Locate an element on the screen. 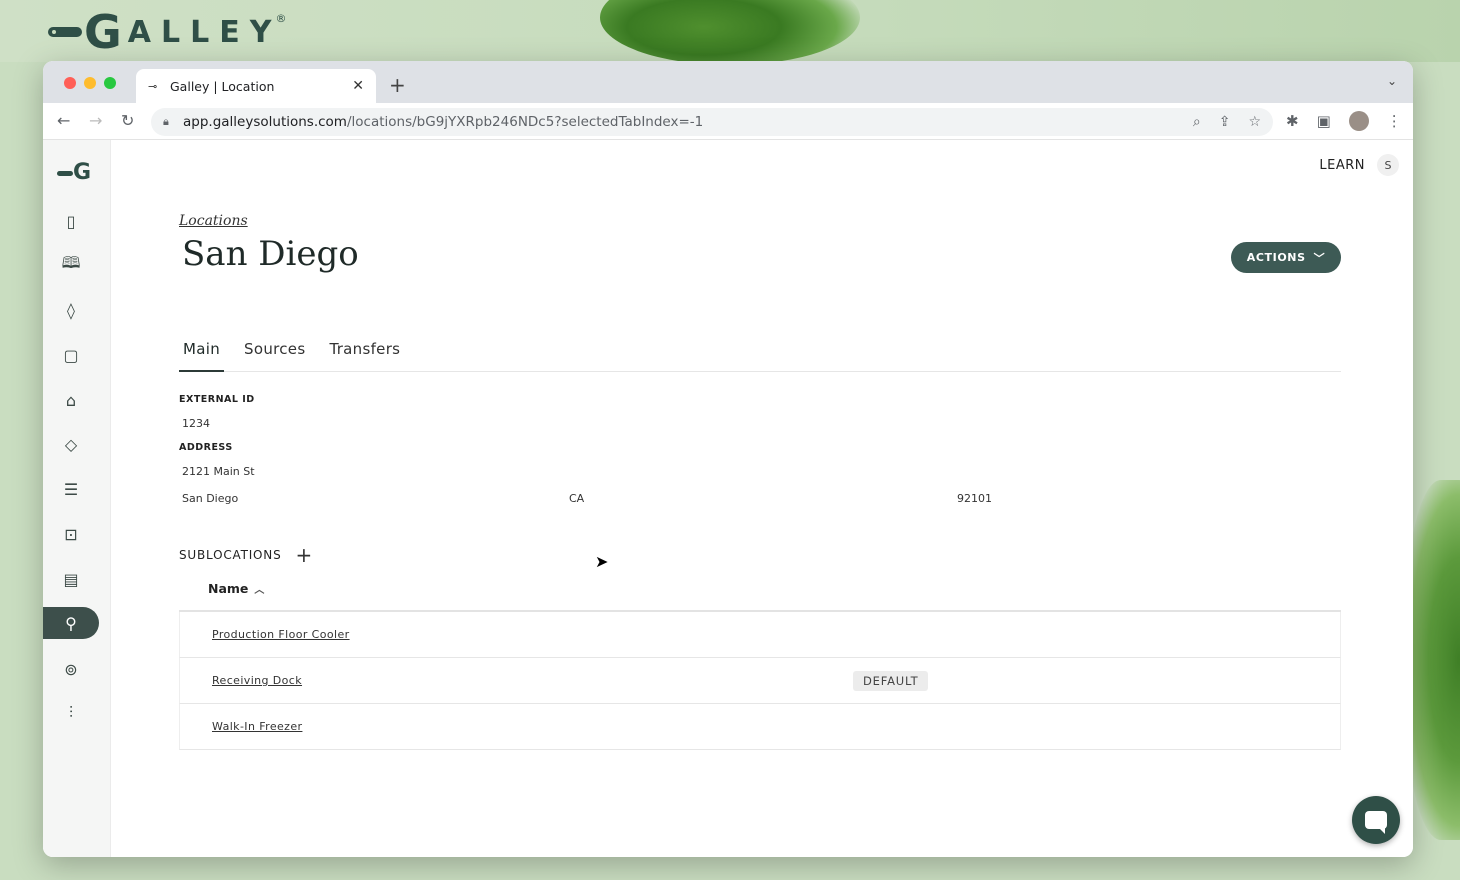 This screenshot has height=880, width=1460. actions-button: ACTIONS ﹀ is located at coordinates (1286, 257).